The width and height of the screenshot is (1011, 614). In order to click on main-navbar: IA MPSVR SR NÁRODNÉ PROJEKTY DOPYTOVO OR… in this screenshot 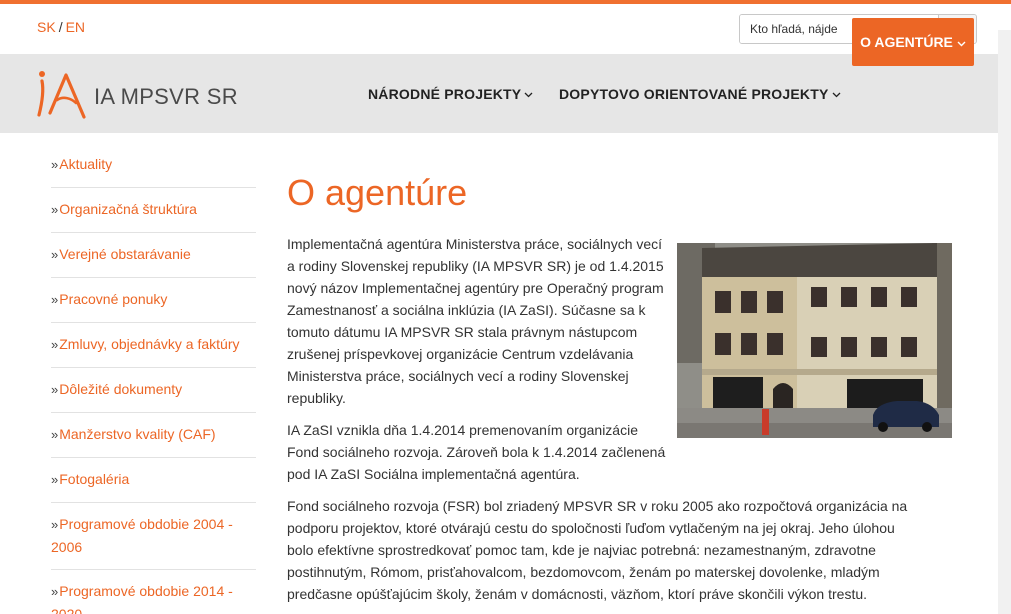, I will do `click(499, 93)`.